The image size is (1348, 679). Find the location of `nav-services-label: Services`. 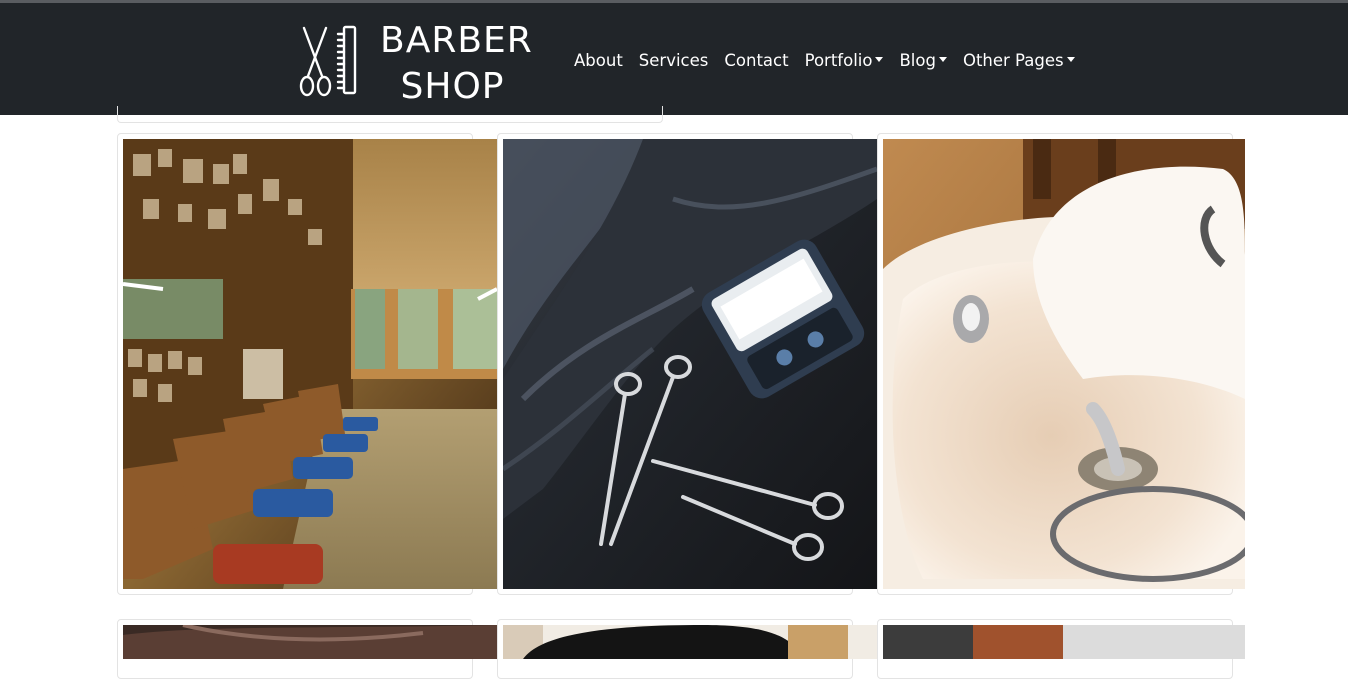

nav-services-label: Services is located at coordinates (673, 60).